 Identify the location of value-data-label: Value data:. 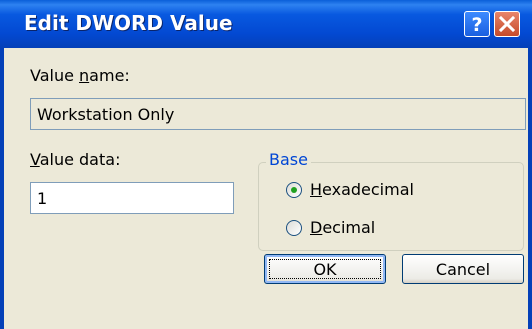
(75, 159).